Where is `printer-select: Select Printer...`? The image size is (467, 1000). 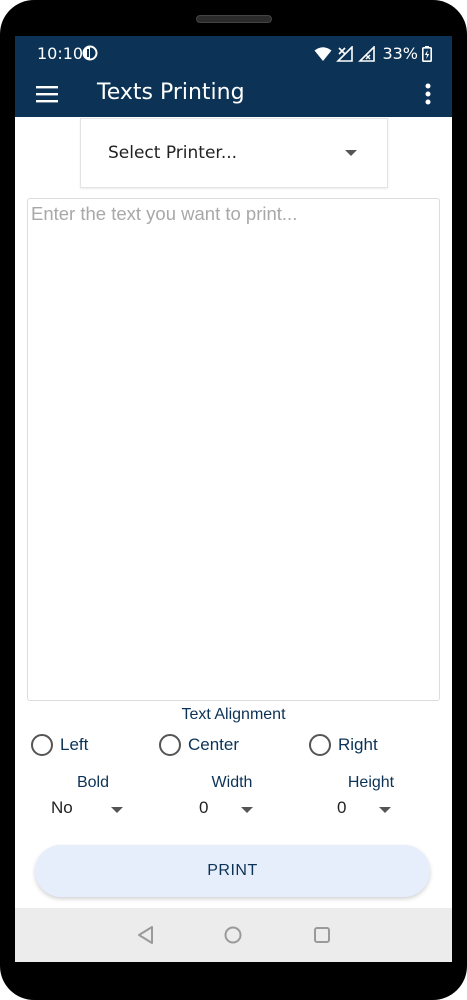
printer-select: Select Printer... is located at coordinates (234, 153).